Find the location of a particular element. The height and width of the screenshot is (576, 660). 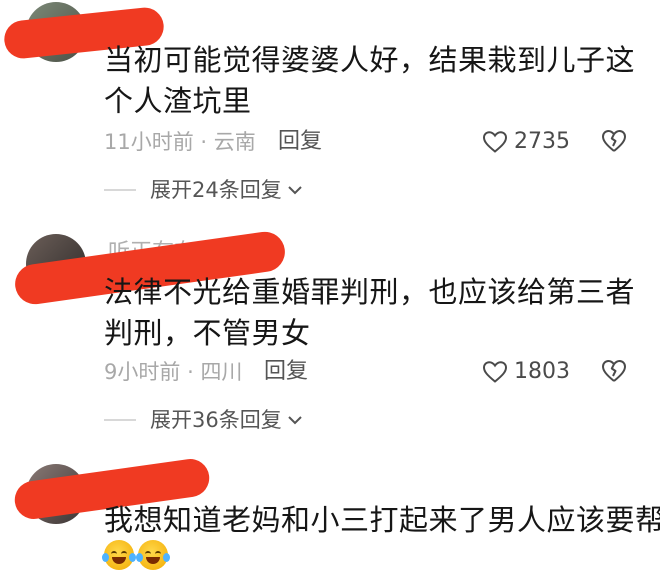

emoji-row is located at coordinates (136, 555).